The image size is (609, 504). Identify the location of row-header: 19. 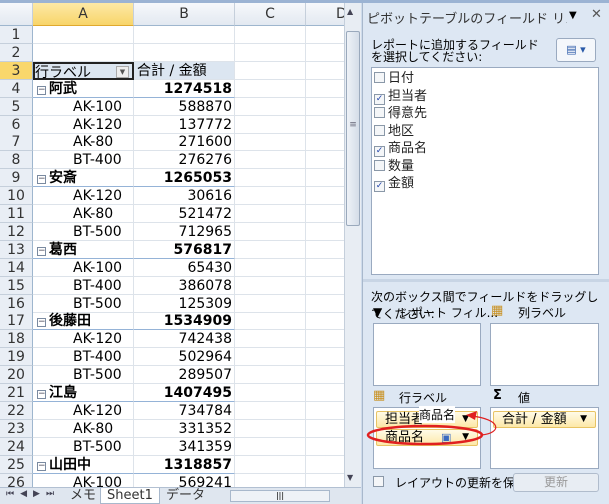
(16, 357).